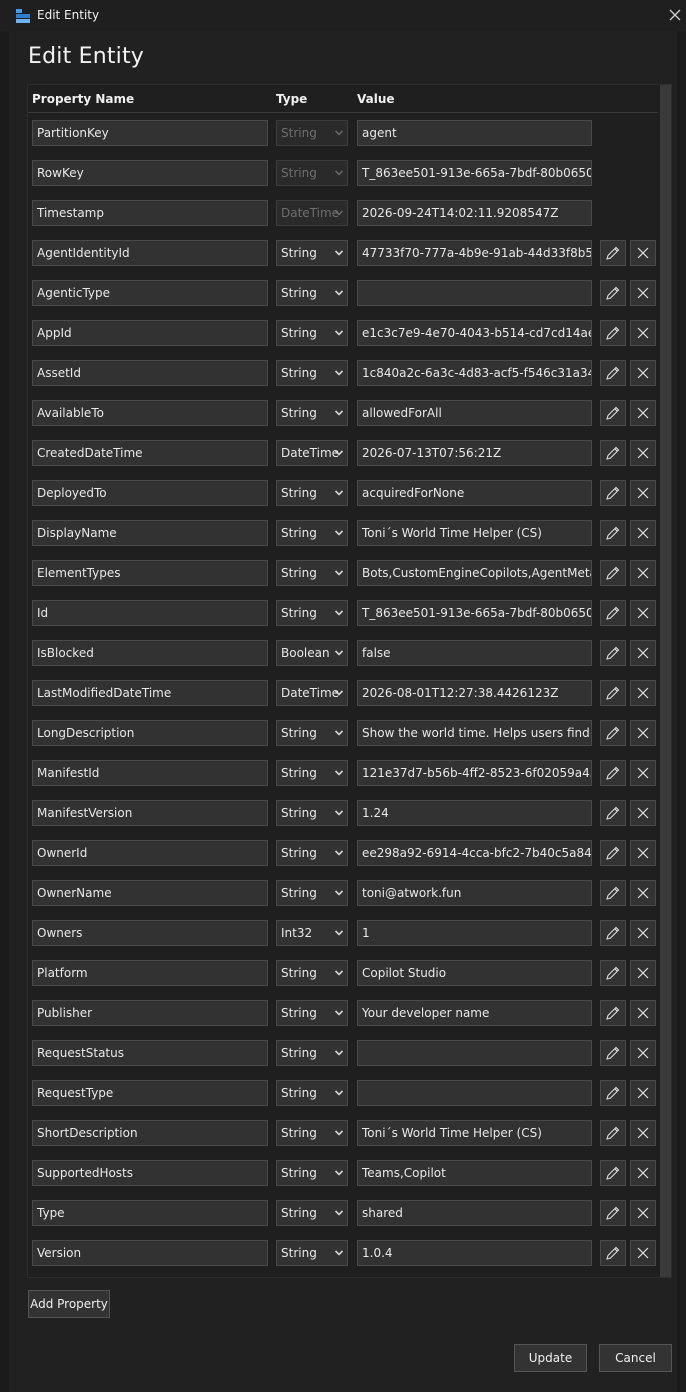 The image size is (686, 1392). I want to click on property-value-field: 2026-08-01T12:27:38.4426123Z, so click(474, 693).